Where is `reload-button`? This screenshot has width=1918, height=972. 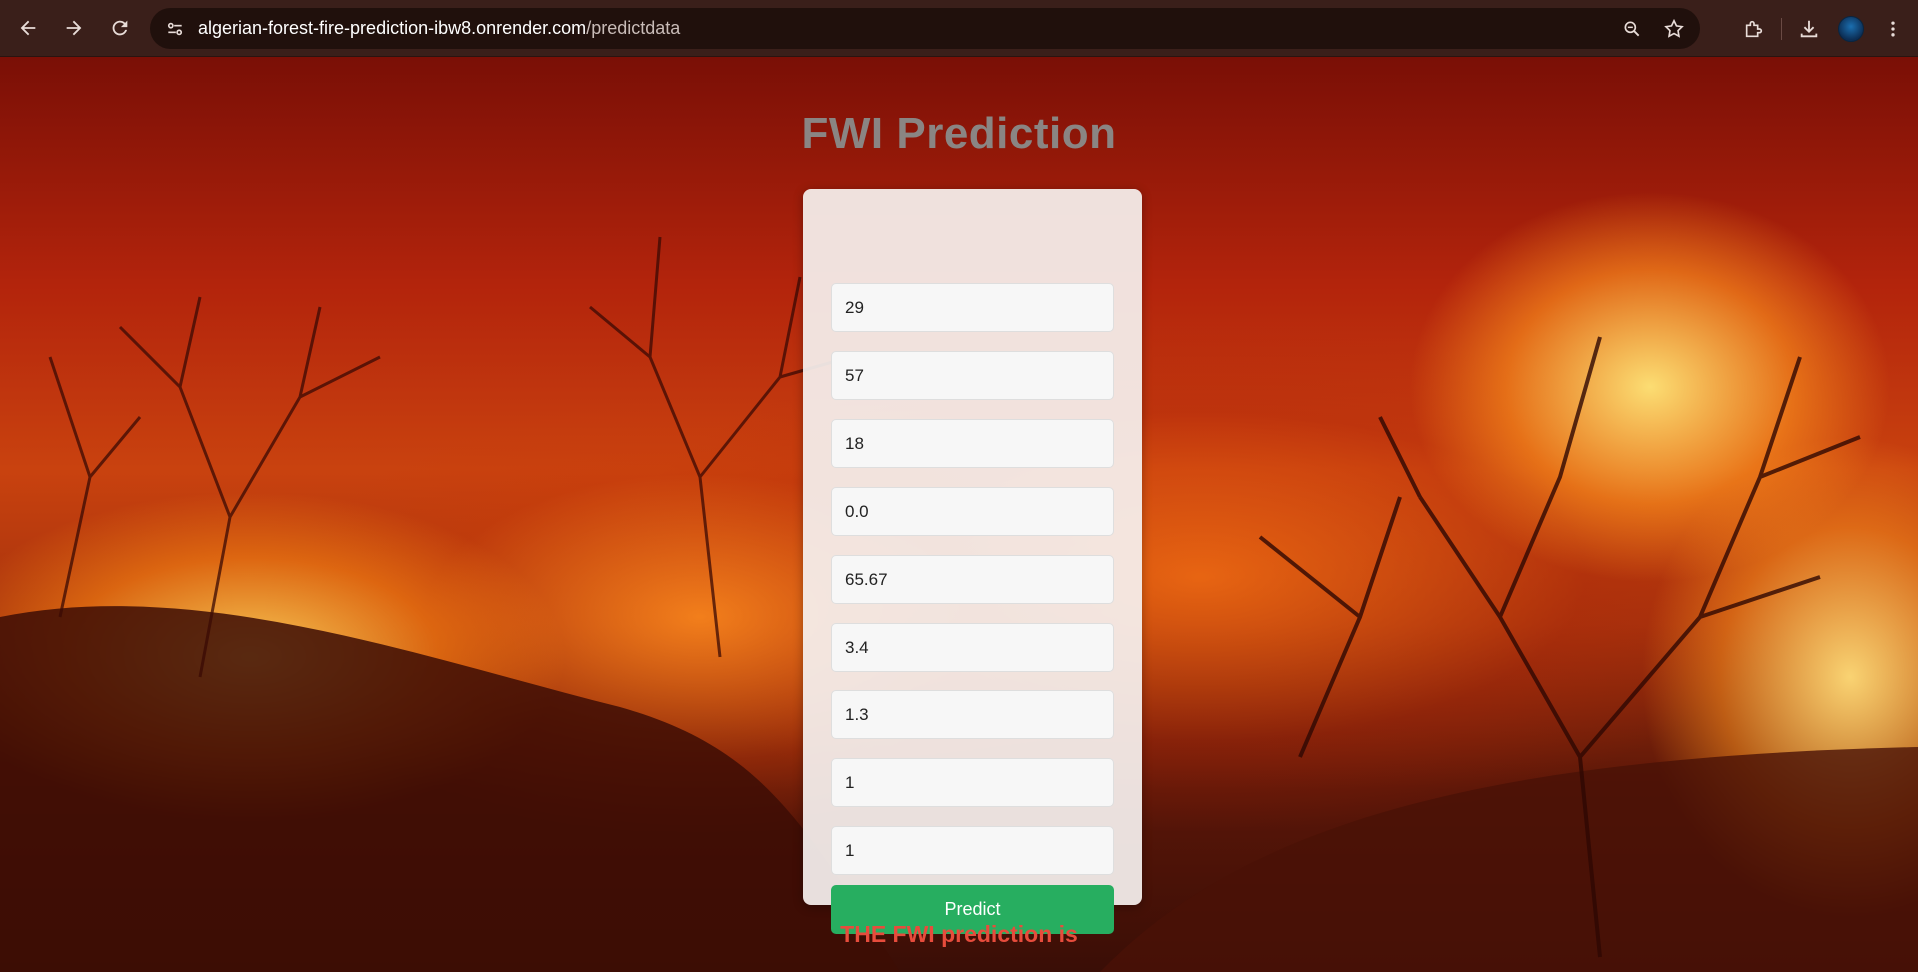 reload-button is located at coordinates (120, 28).